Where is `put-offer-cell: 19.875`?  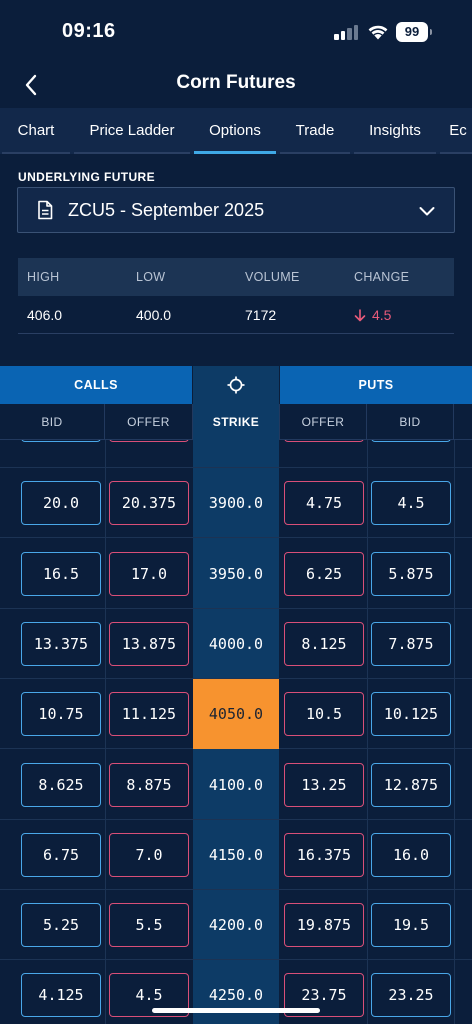 put-offer-cell: 19.875 is located at coordinates (324, 925).